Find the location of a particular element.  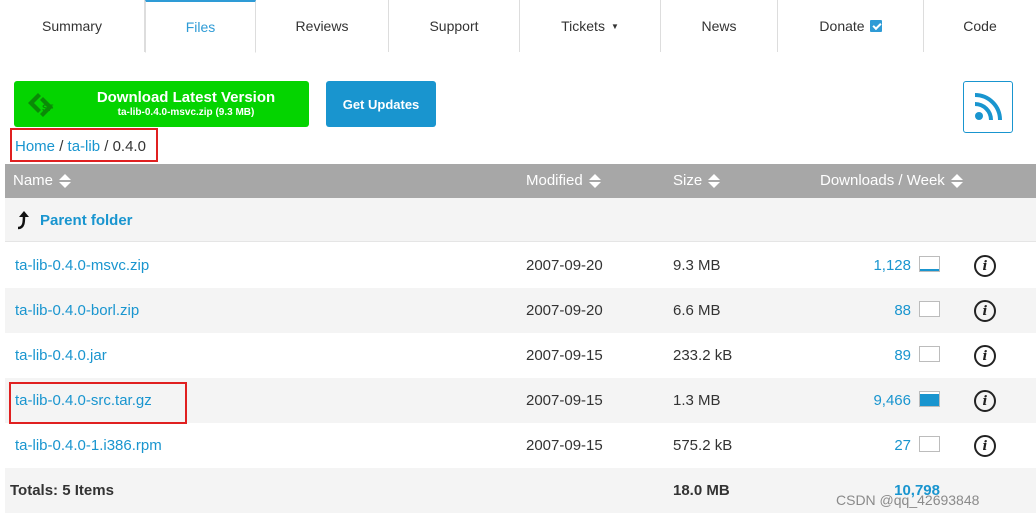

tab-donate: Donate is located at coordinates (851, 26).